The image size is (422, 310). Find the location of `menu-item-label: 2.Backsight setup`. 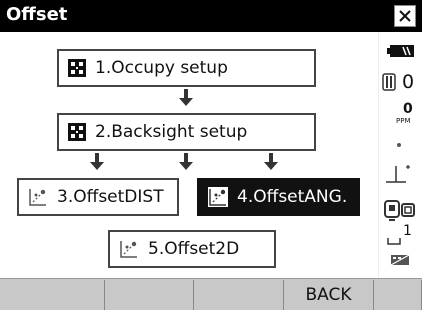

menu-item-label: 2.Backsight setup is located at coordinates (171, 132).